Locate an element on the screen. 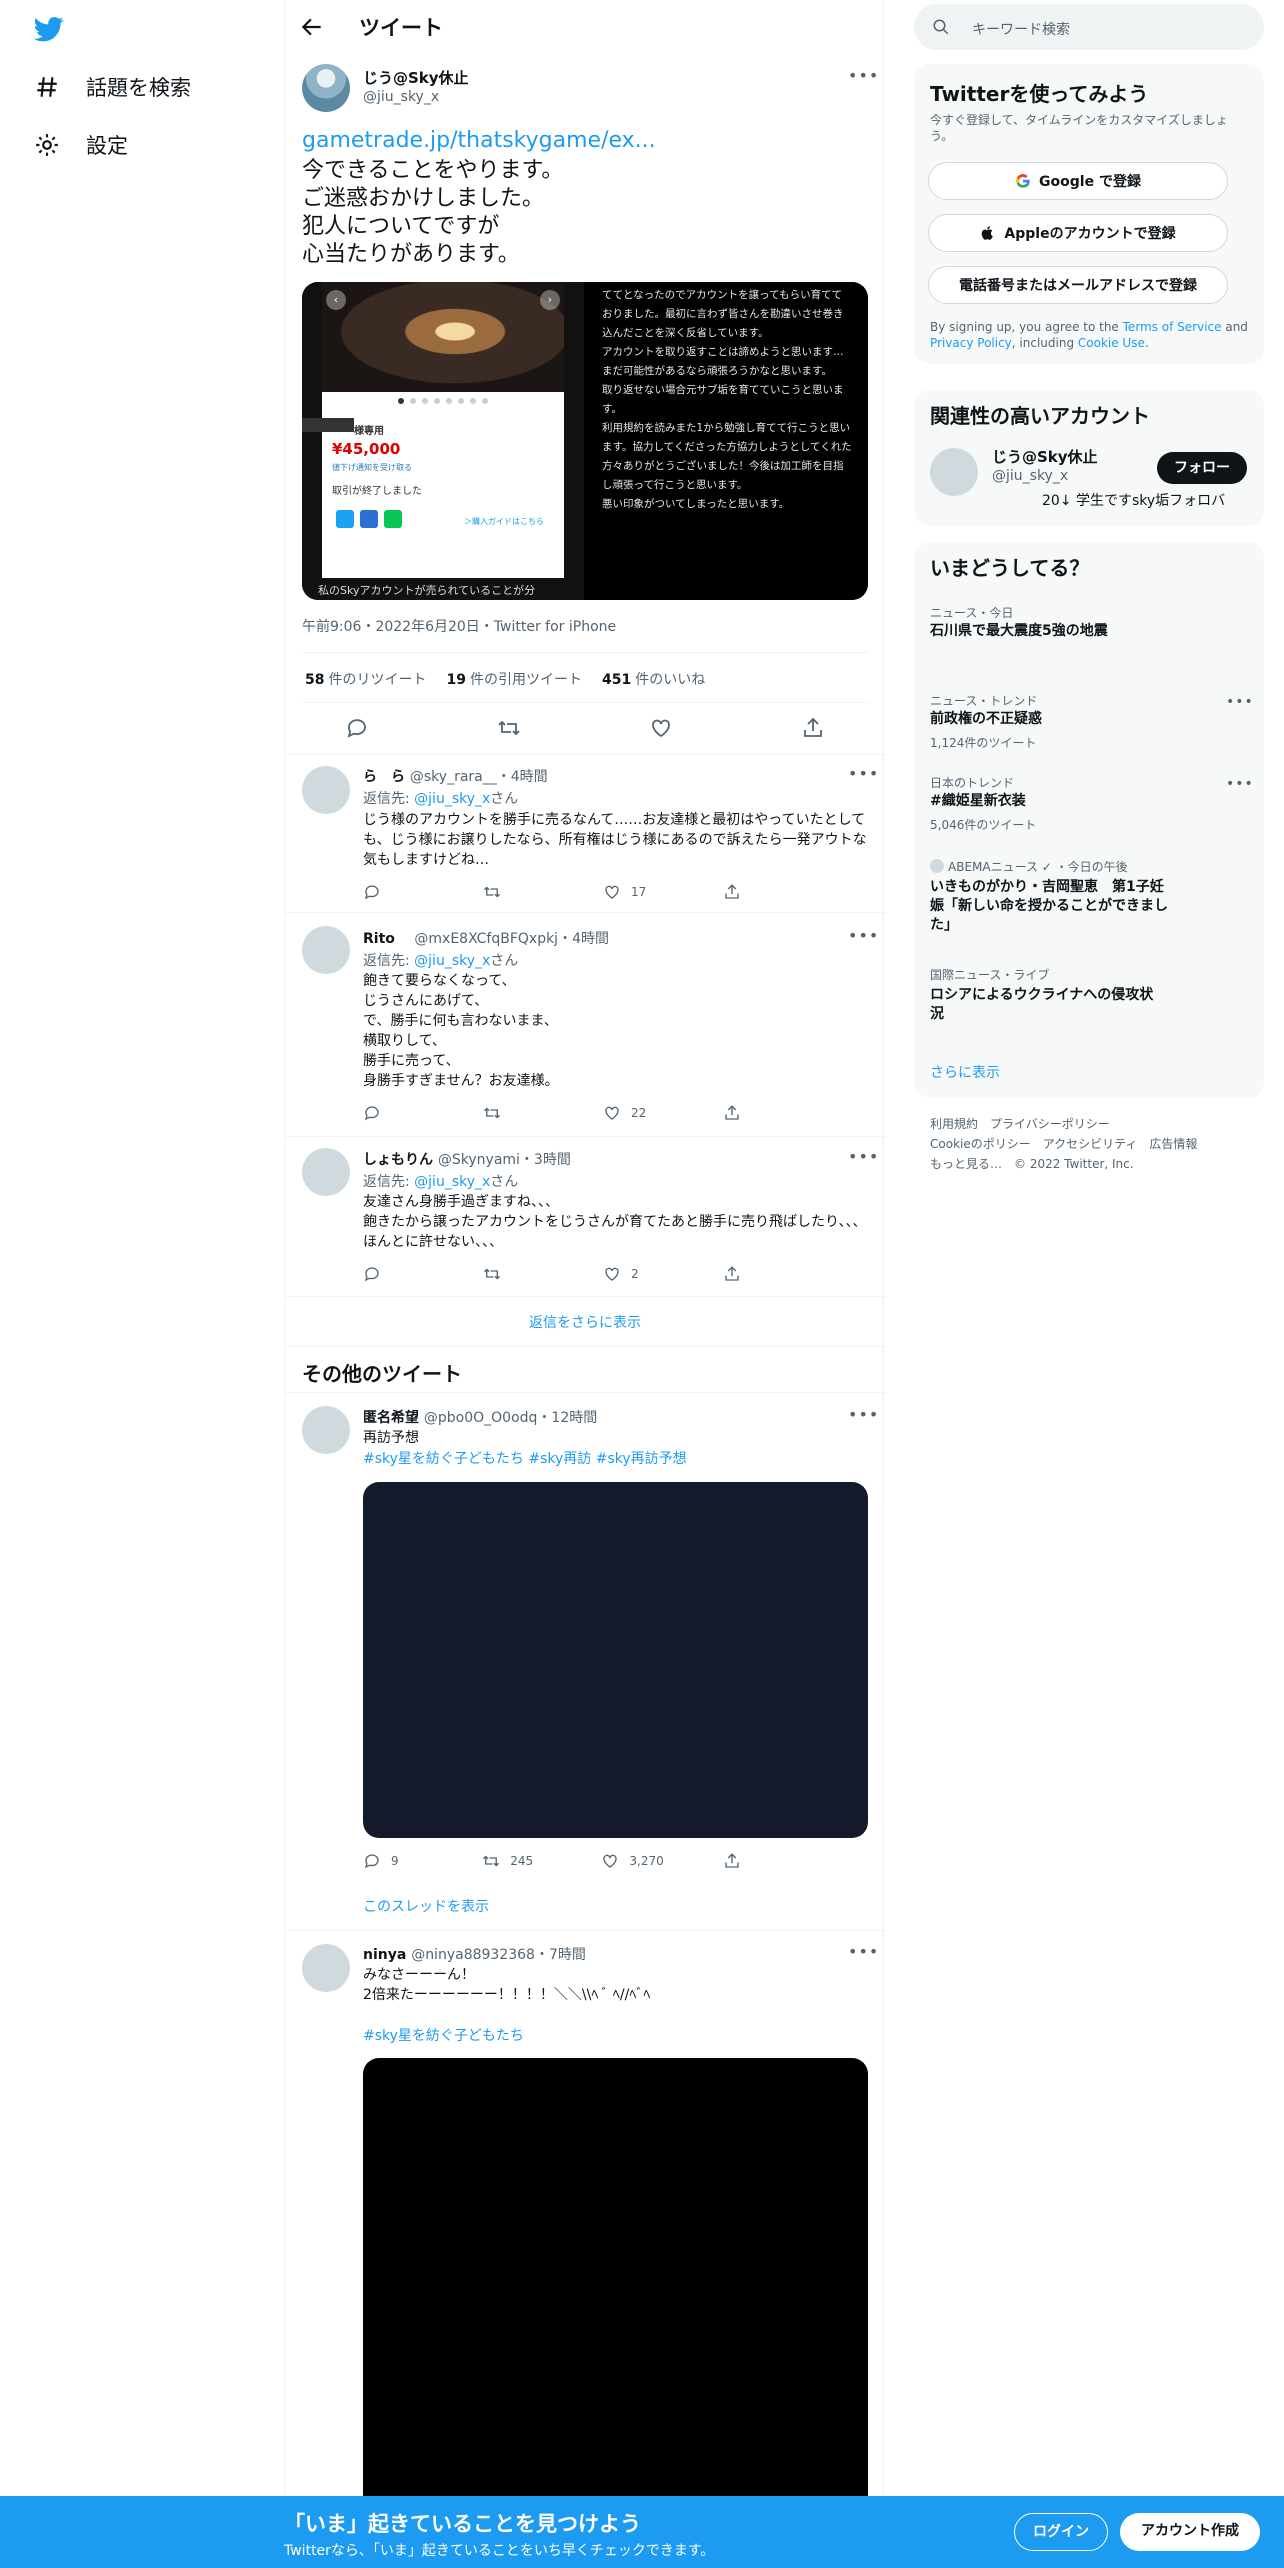 Image resolution: width=1284 pixels, height=2568 pixels. terms-link: Terms of Service is located at coordinates (1172, 327).